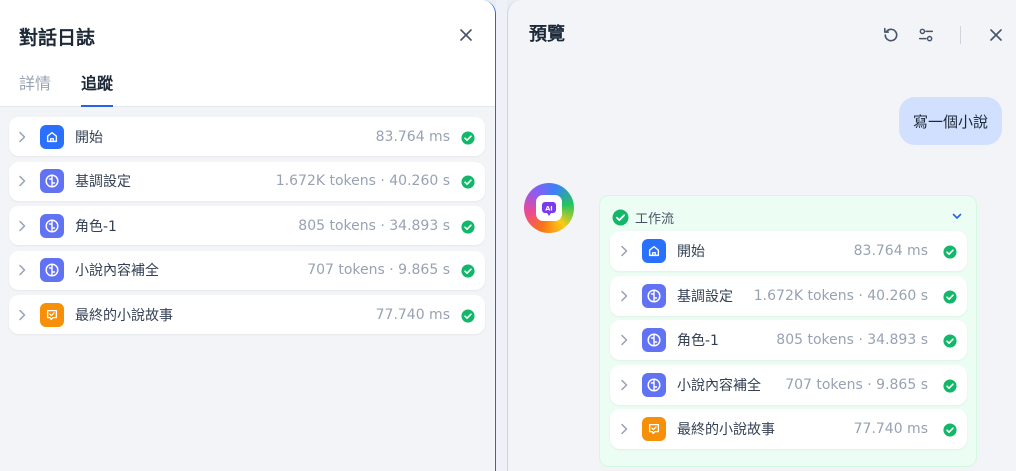  I want to click on panel-gap, so click(501, 235).